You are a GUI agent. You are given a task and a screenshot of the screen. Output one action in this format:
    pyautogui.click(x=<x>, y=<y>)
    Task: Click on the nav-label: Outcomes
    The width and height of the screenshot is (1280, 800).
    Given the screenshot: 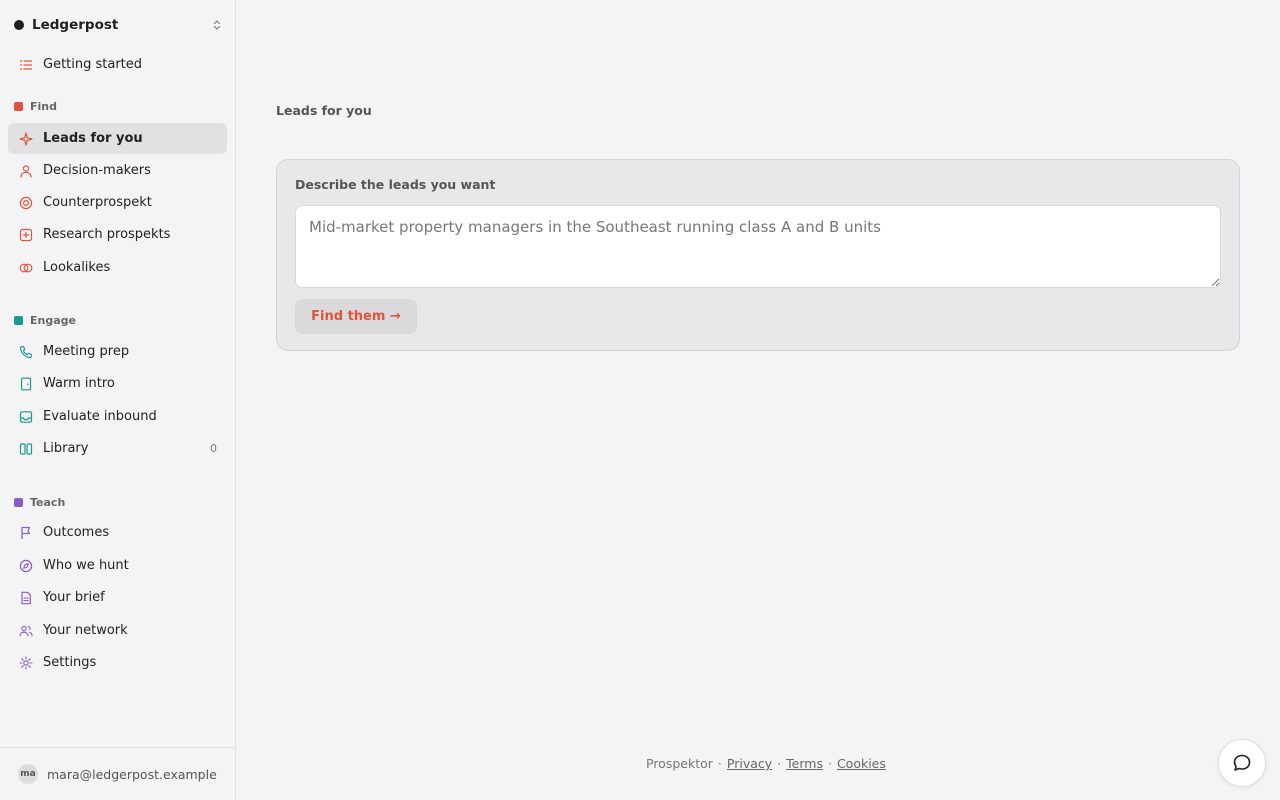 What is the action you would take?
    pyautogui.click(x=76, y=532)
    